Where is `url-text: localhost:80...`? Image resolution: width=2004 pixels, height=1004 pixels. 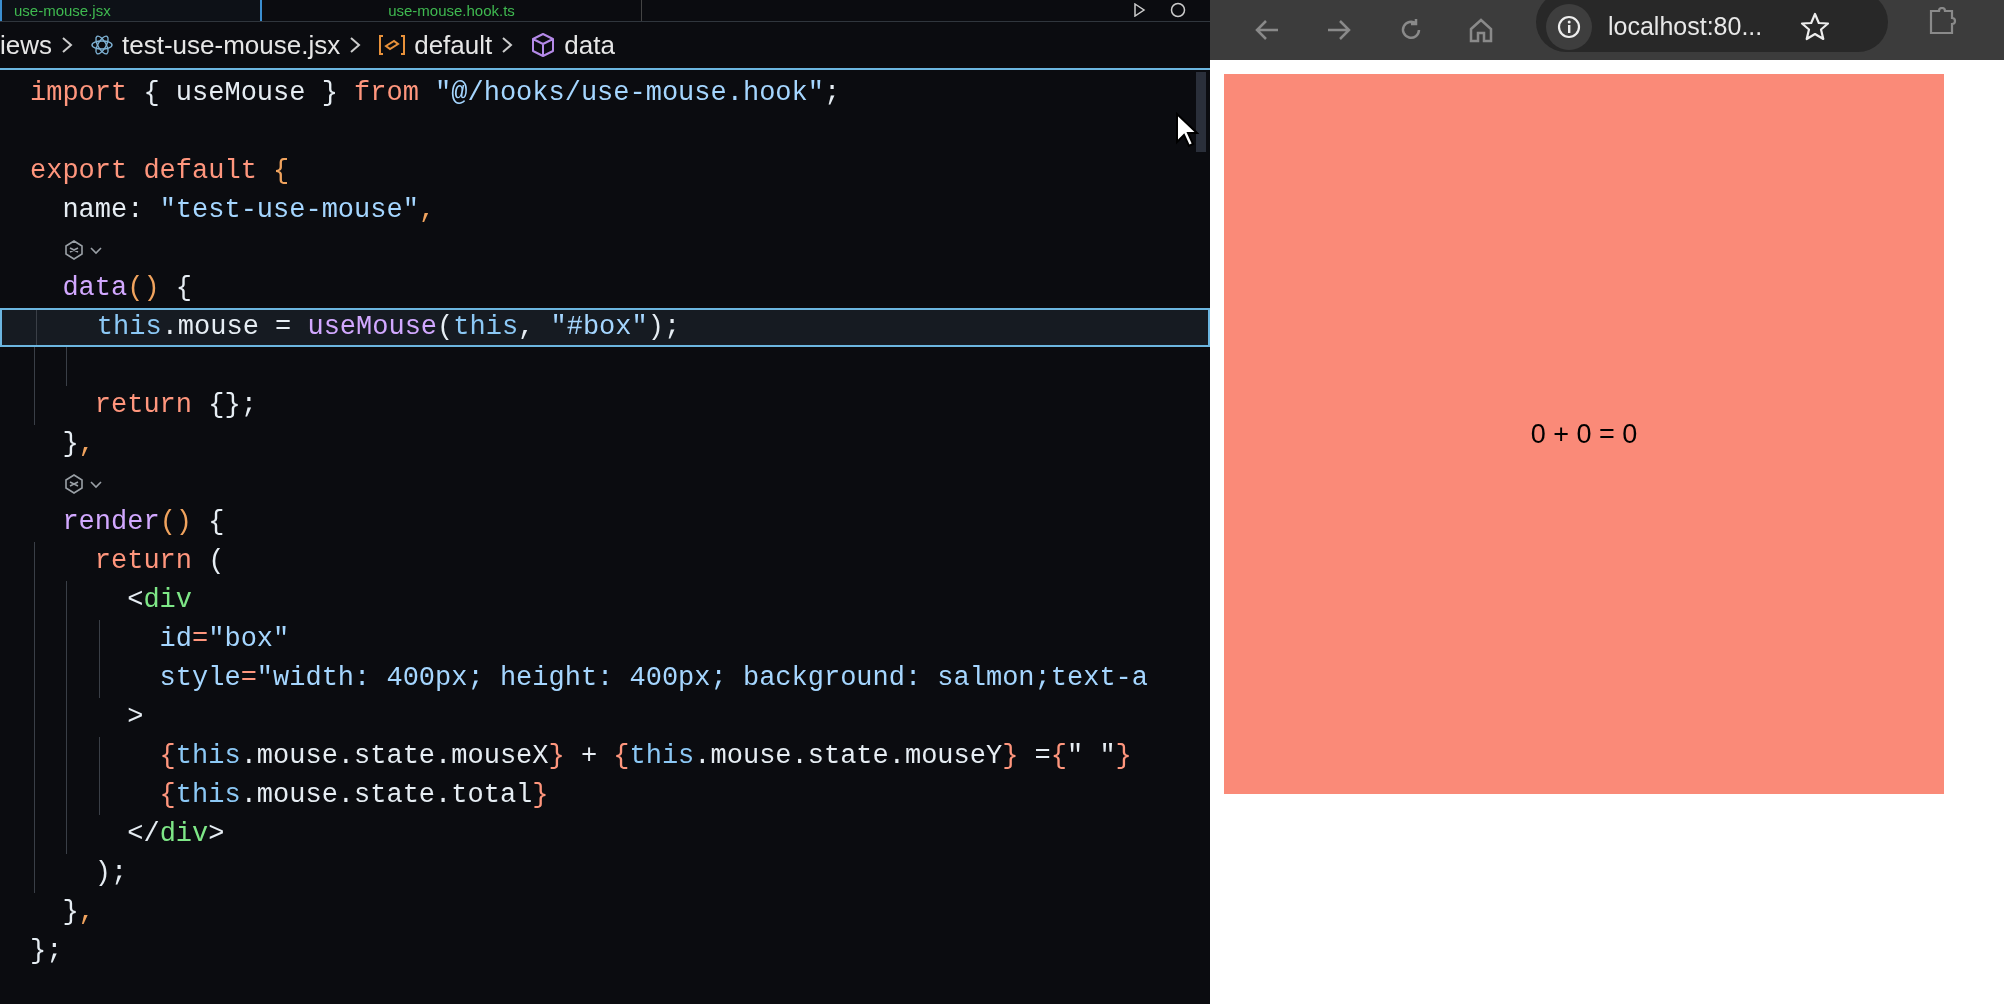 url-text: localhost:80... is located at coordinates (1685, 27).